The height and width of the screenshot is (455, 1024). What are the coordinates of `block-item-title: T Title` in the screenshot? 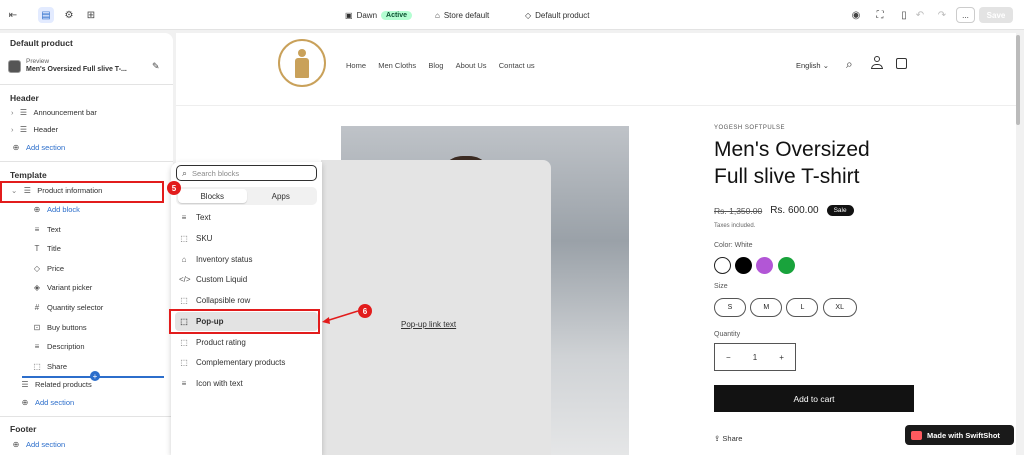 It's located at (46, 248).